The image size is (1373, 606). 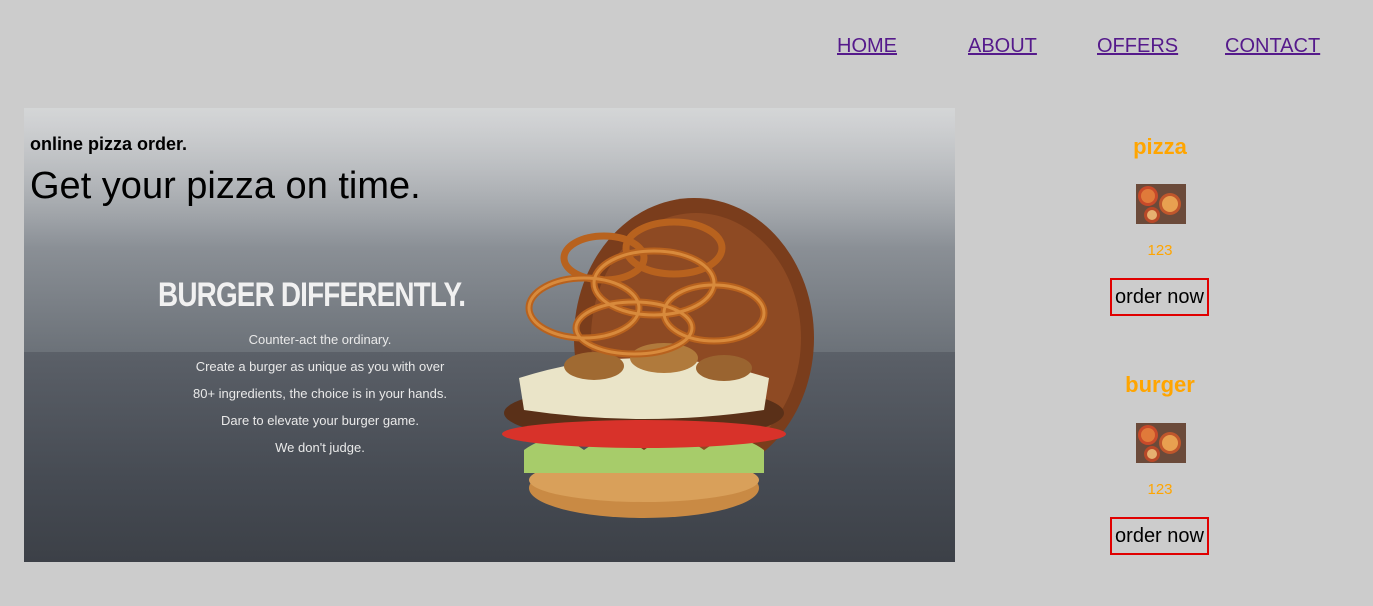 What do you see at coordinates (1272, 46) in the screenshot?
I see `nav-link-contact: CONTACT` at bounding box center [1272, 46].